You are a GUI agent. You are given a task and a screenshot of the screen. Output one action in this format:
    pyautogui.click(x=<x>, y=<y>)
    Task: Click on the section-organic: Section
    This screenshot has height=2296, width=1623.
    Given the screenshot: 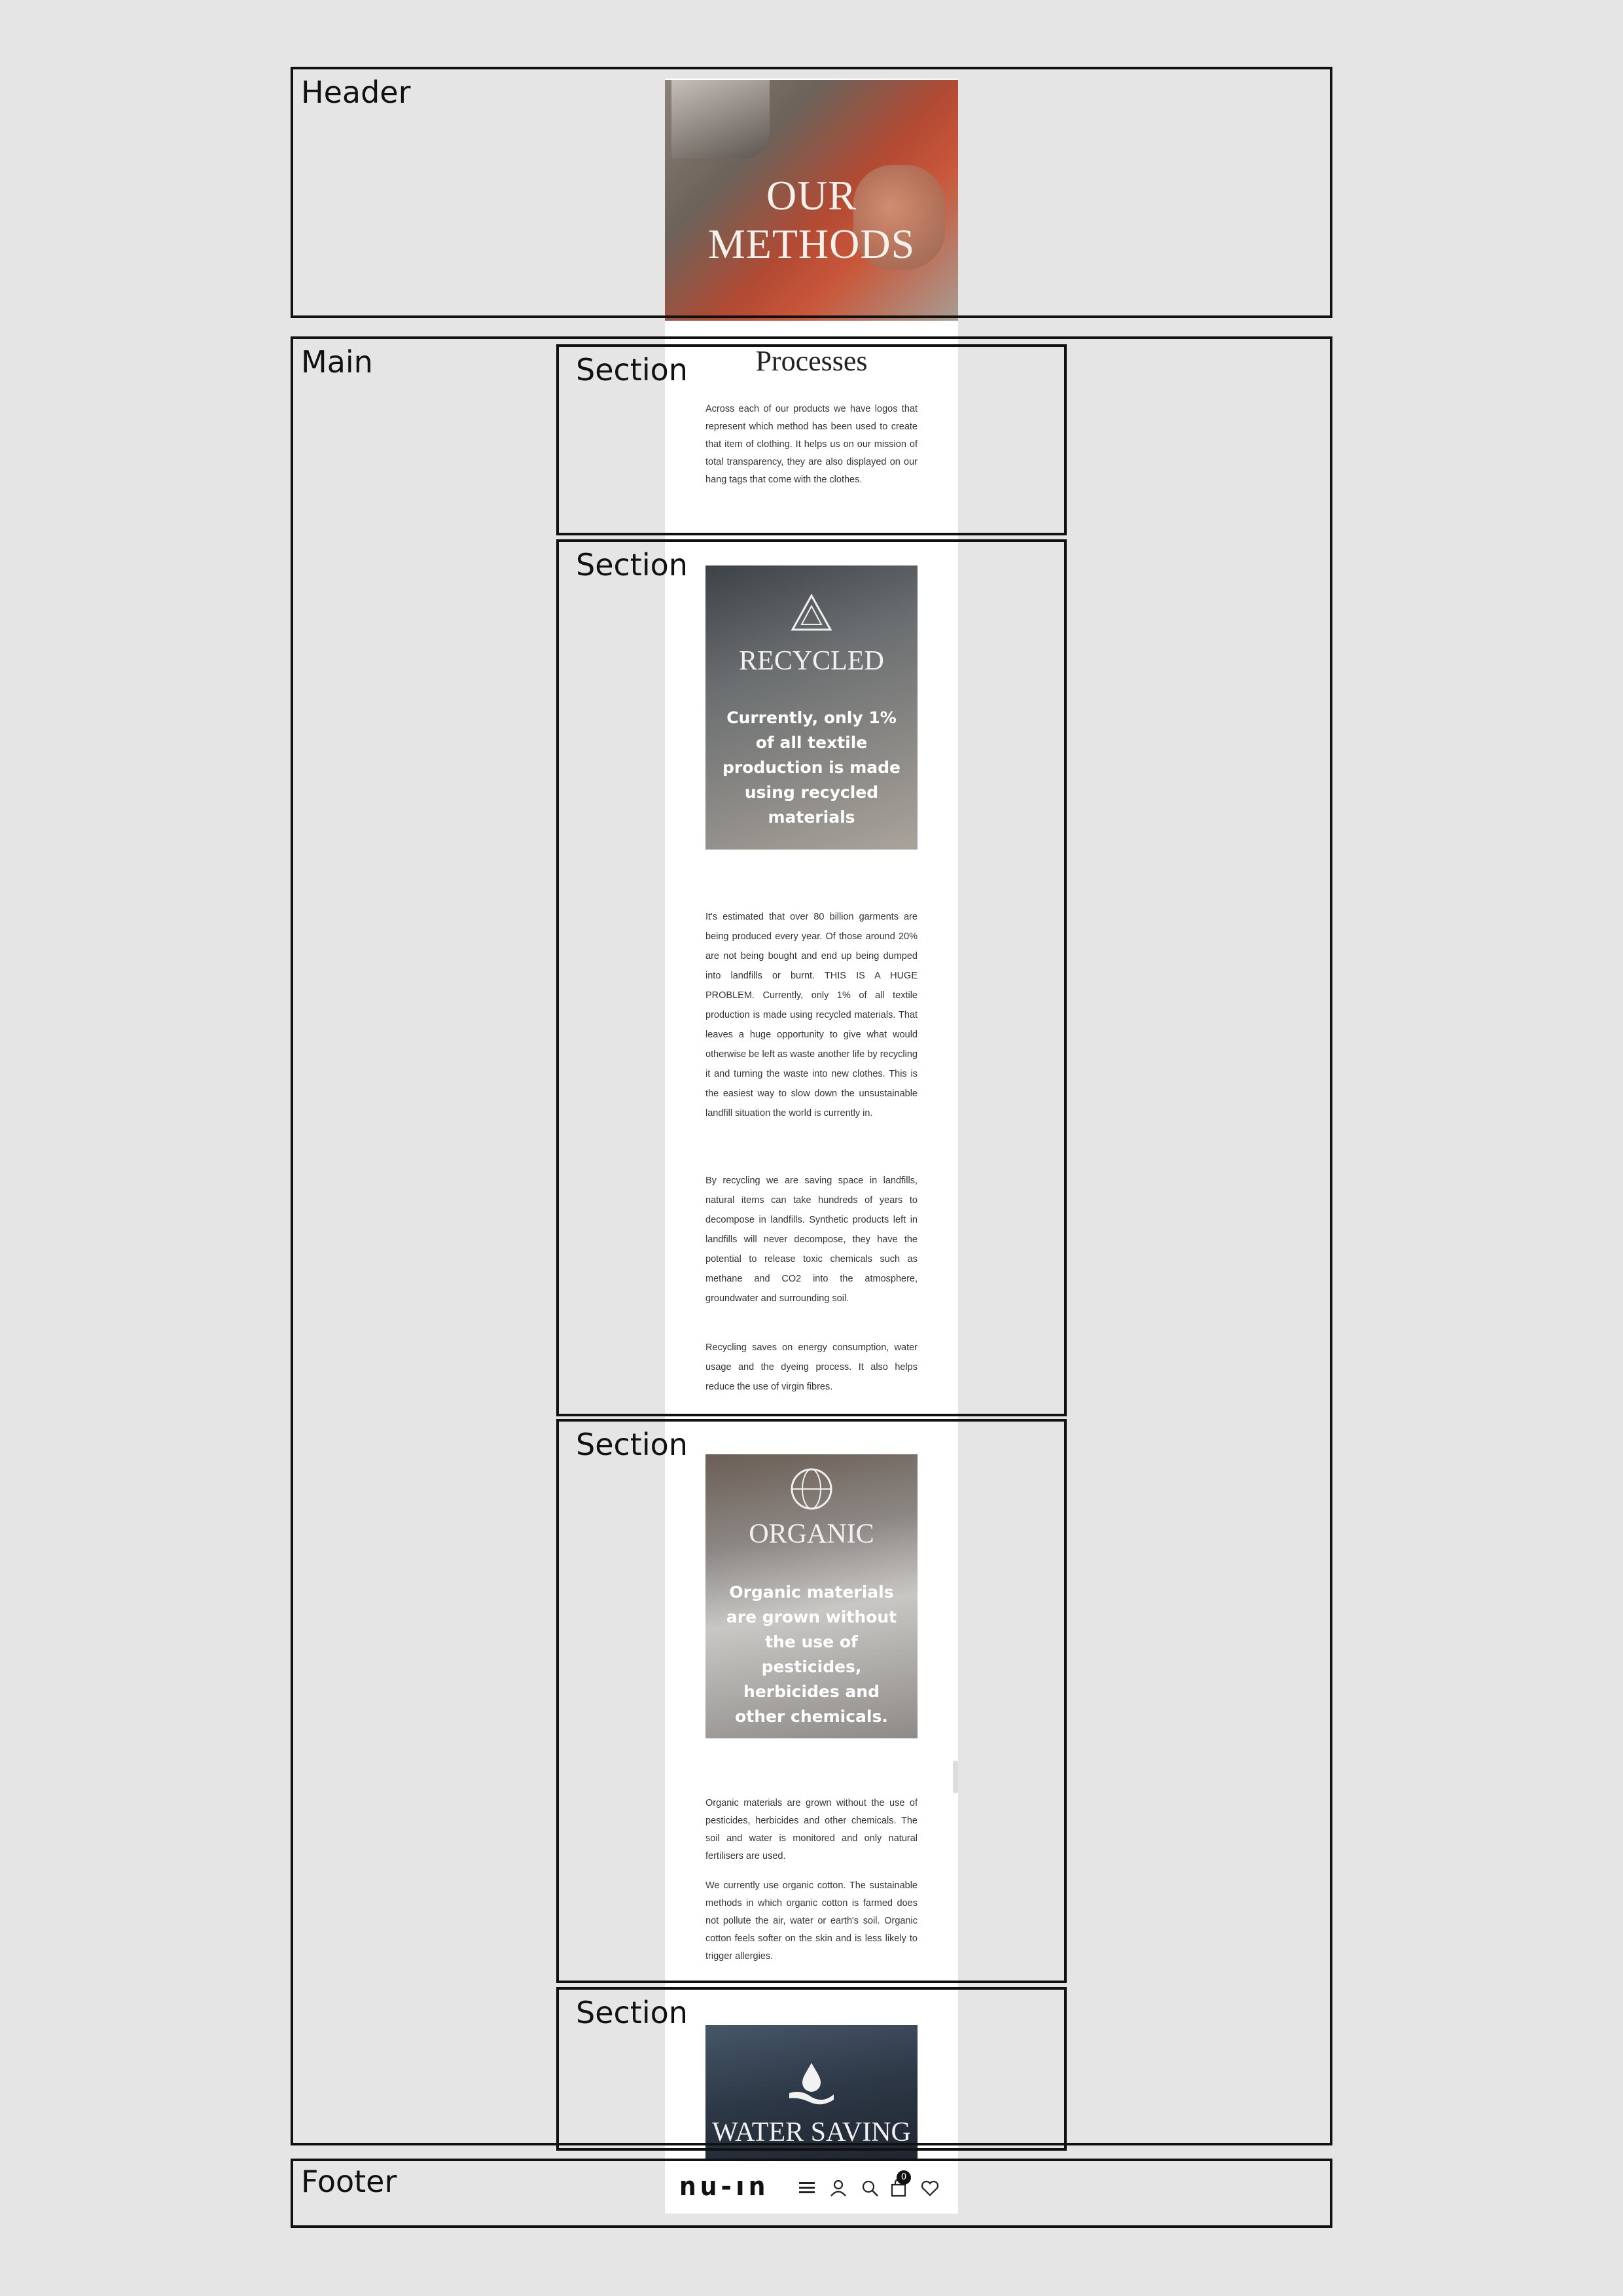 What is the action you would take?
    pyautogui.click(x=811, y=1701)
    